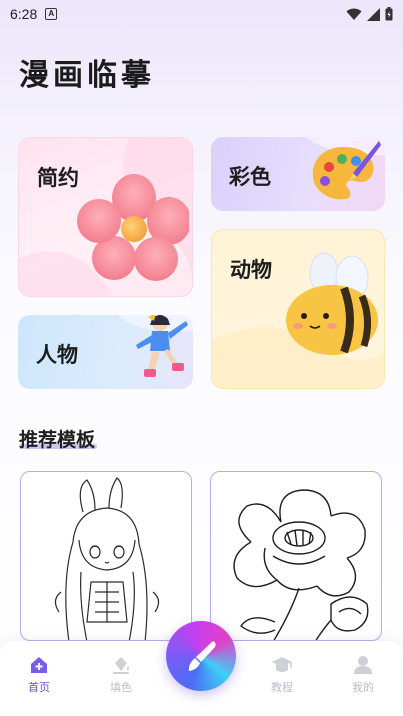  Describe the element at coordinates (346, 170) in the screenshot. I see `palette-icon` at that location.